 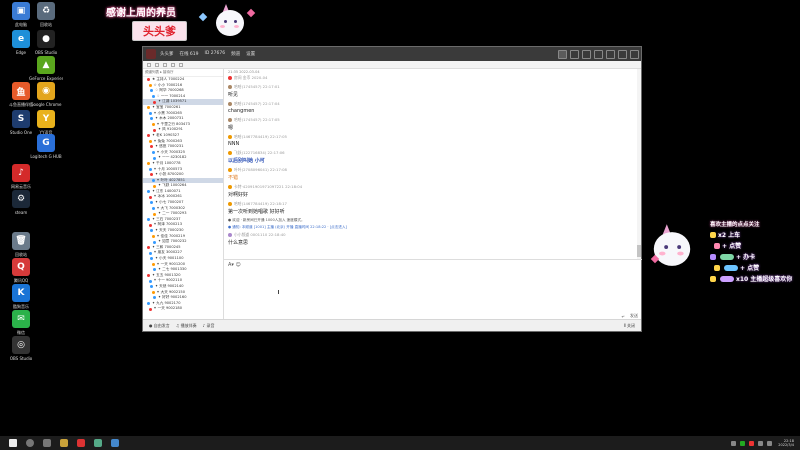 What do you see at coordinates (586, 54) in the screenshot?
I see `game-icon` at bounding box center [586, 54].